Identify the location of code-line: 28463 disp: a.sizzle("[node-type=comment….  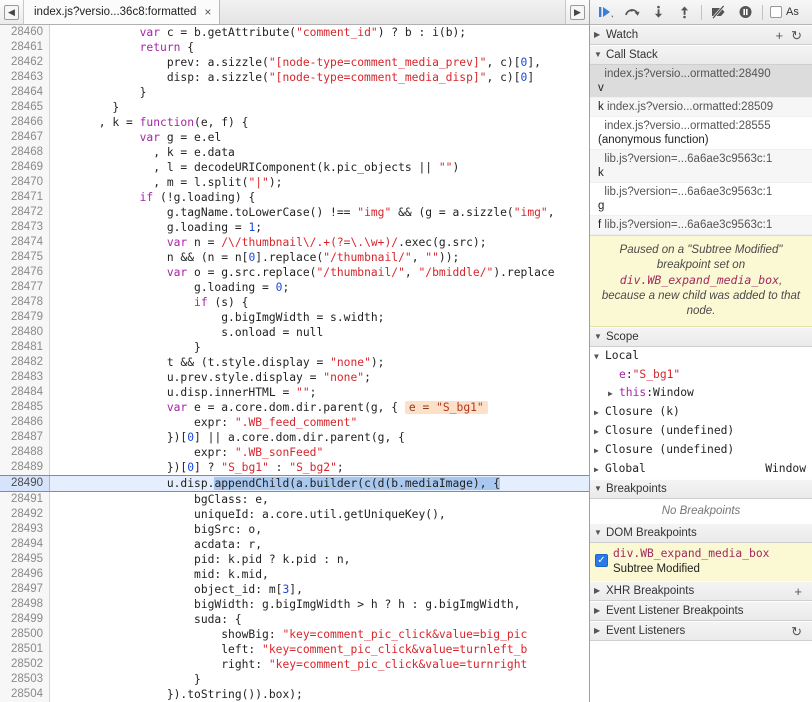
(294, 77).